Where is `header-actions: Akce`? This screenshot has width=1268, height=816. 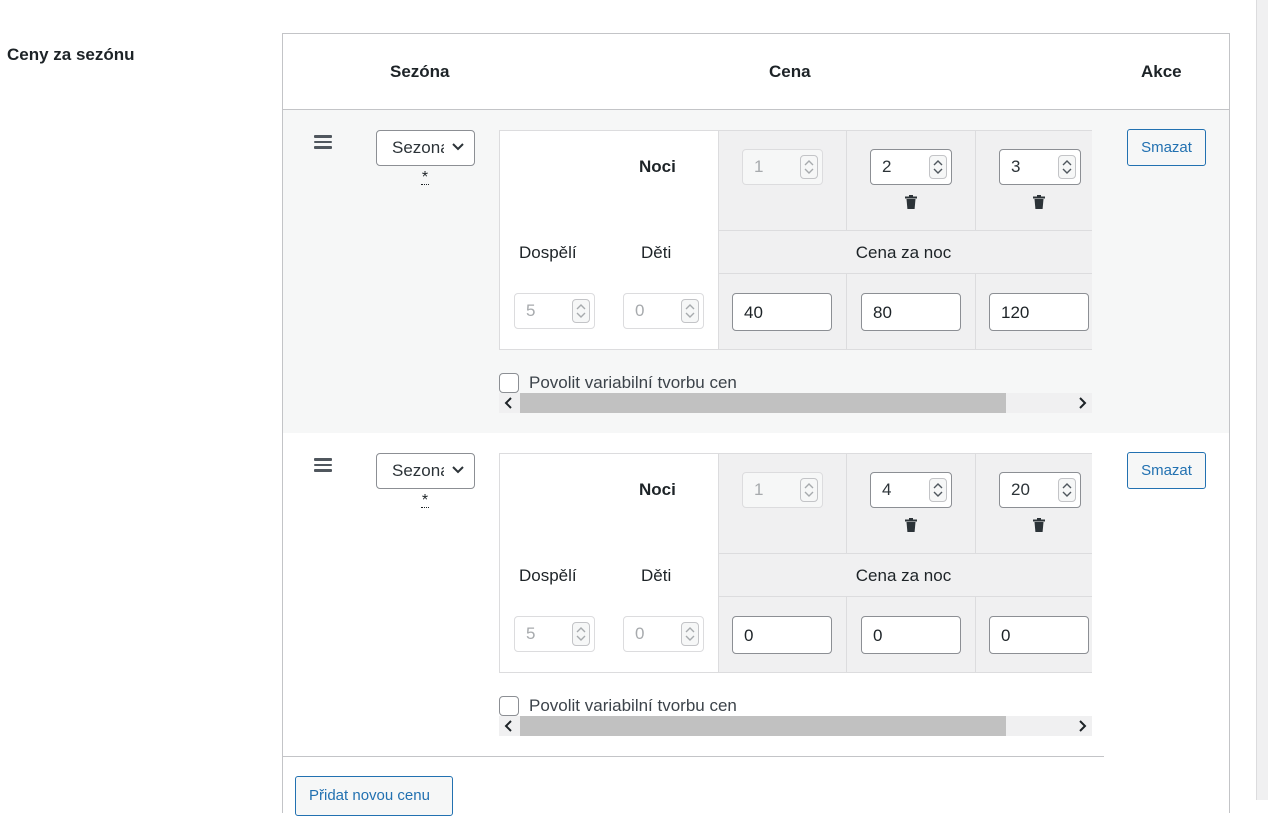 header-actions: Akce is located at coordinates (1161, 71).